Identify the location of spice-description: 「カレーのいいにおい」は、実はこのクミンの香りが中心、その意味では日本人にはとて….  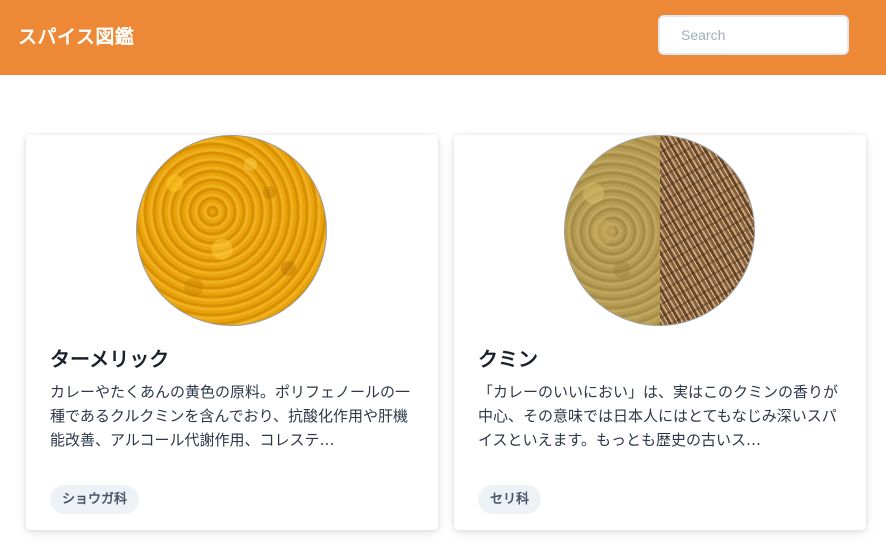
(658, 416).